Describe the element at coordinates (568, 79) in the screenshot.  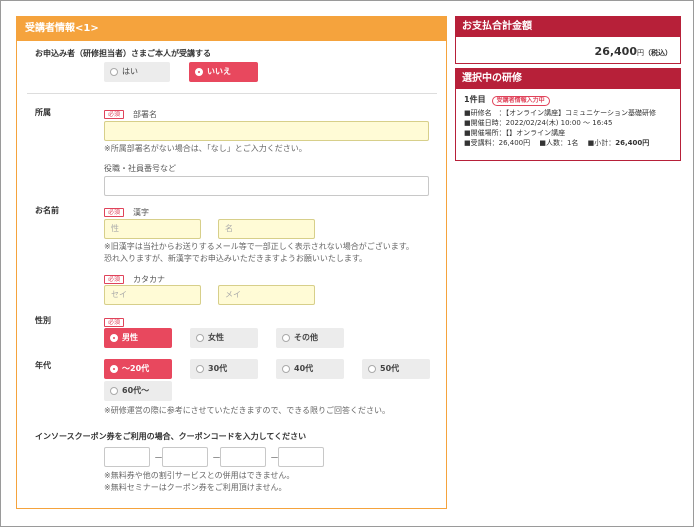
I see `course-panel-title: 選択中の研修` at that location.